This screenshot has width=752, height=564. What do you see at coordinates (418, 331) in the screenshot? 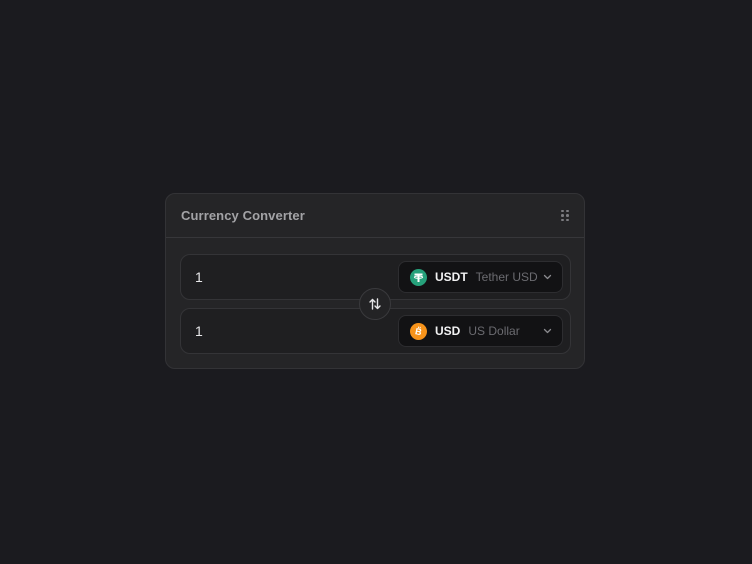
I see `bitcoin-icon: B` at bounding box center [418, 331].